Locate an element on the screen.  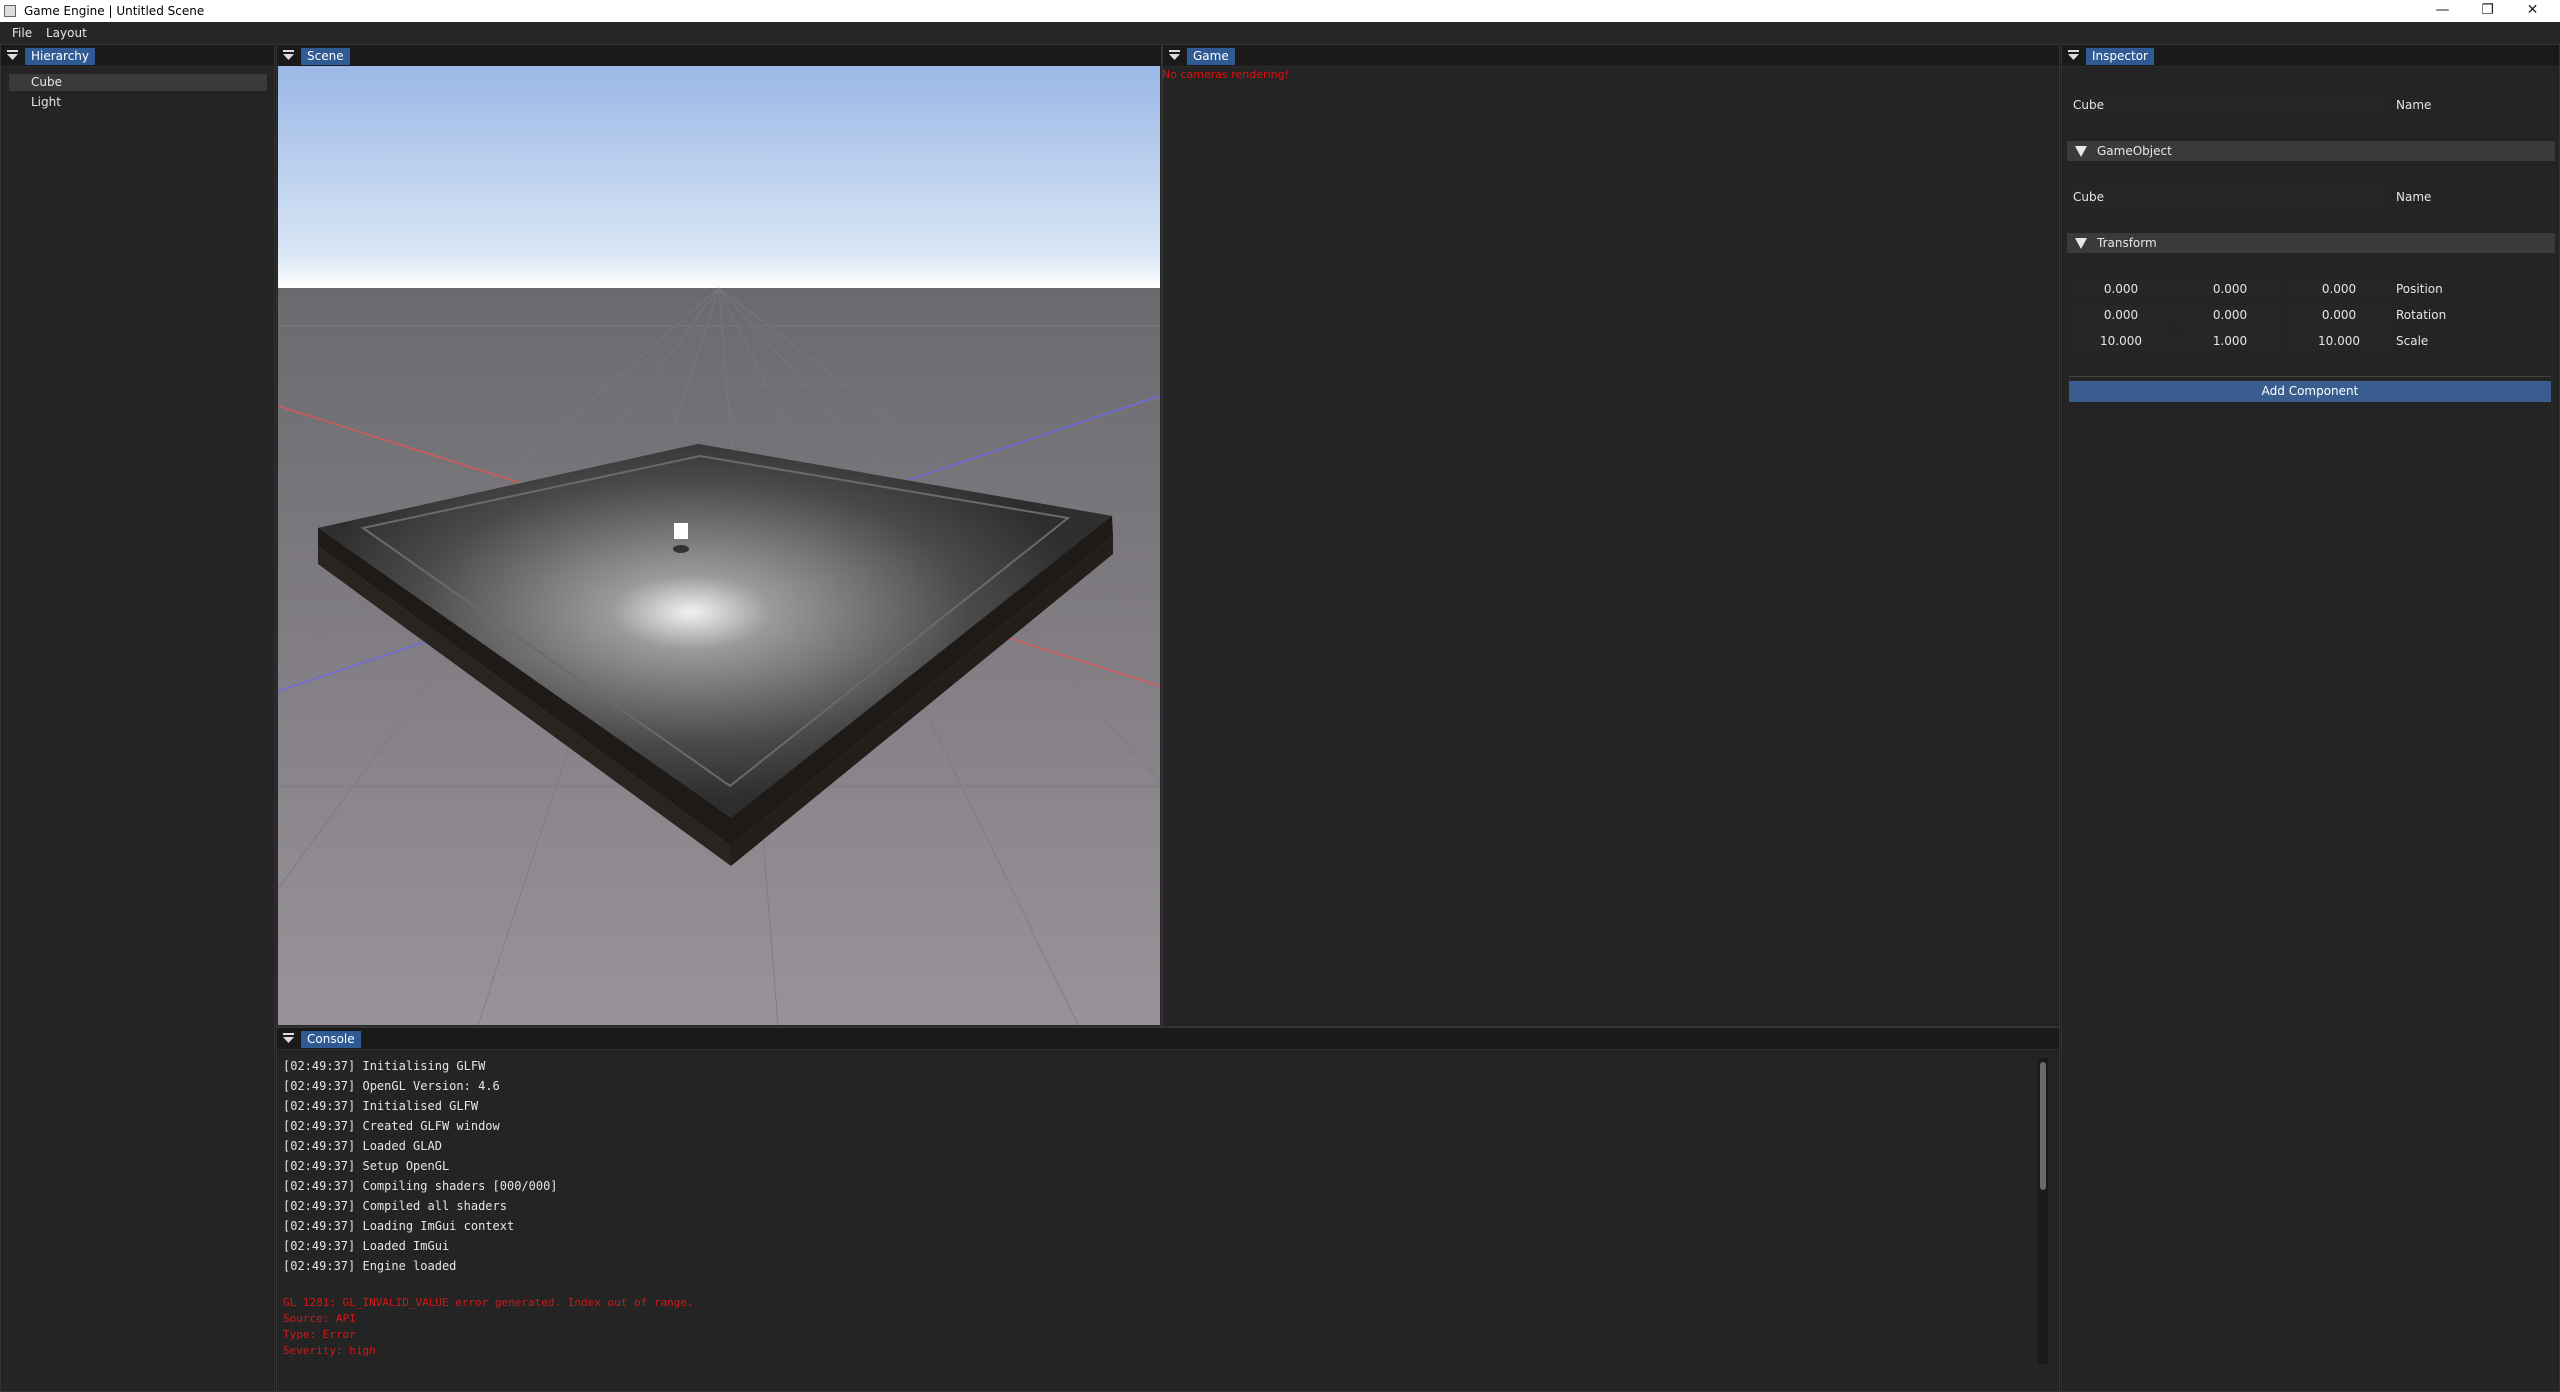
console-line: [02:49:37] Loaded GLAD is located at coordinates (362, 1146).